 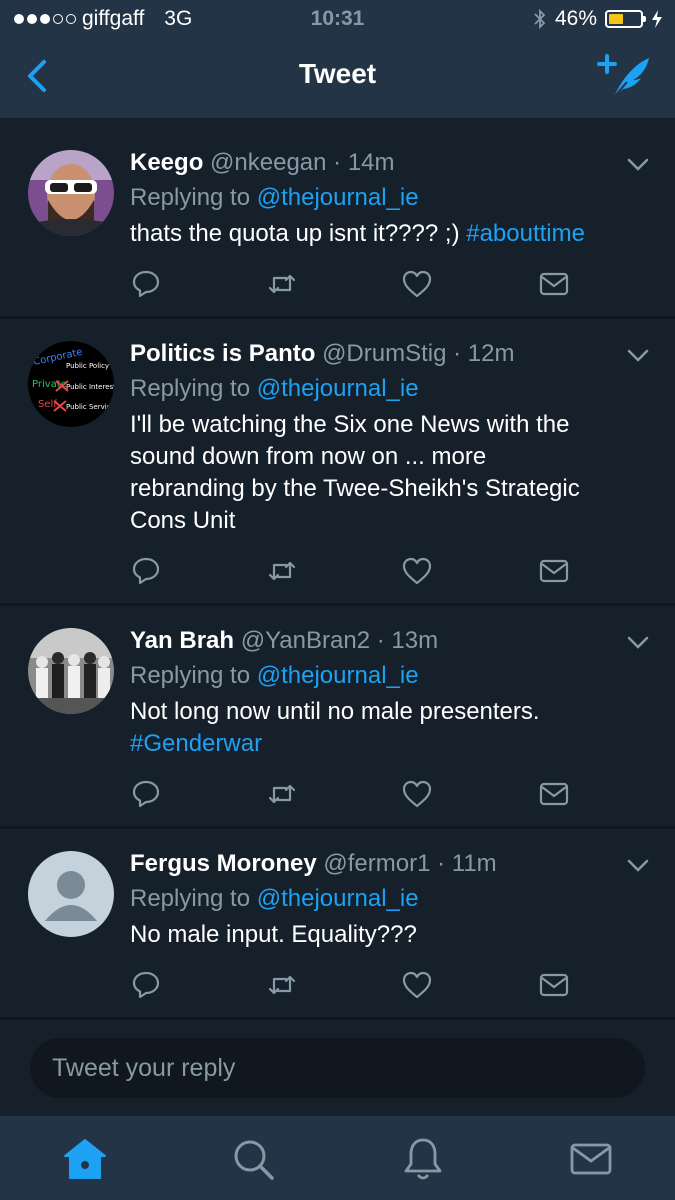 I want to click on author-handle: @nkeegan, so click(x=268, y=162).